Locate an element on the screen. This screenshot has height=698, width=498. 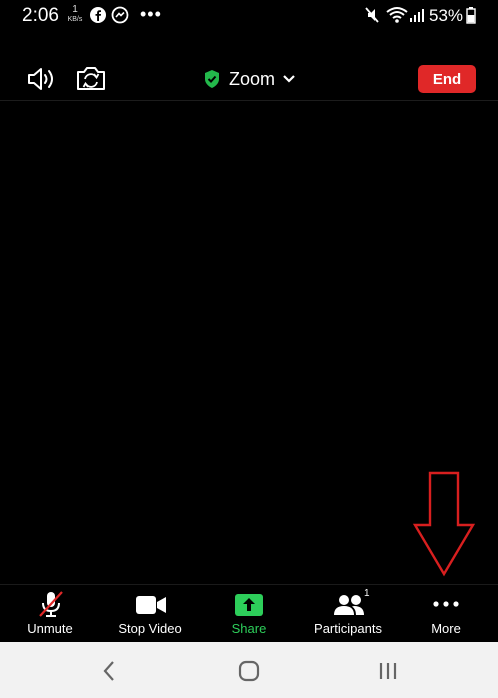
meeting-title: Zoom is located at coordinates (252, 78).